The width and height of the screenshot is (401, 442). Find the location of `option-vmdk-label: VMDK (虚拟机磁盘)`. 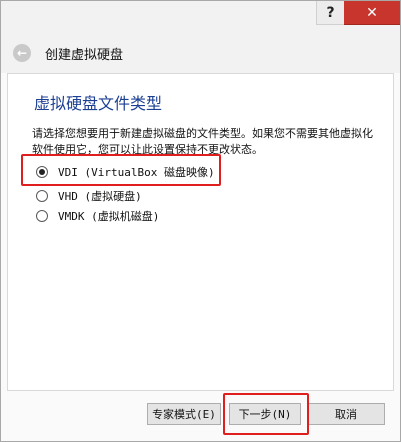

option-vmdk-label: VMDK (虚拟机磁盘) is located at coordinates (109, 216).